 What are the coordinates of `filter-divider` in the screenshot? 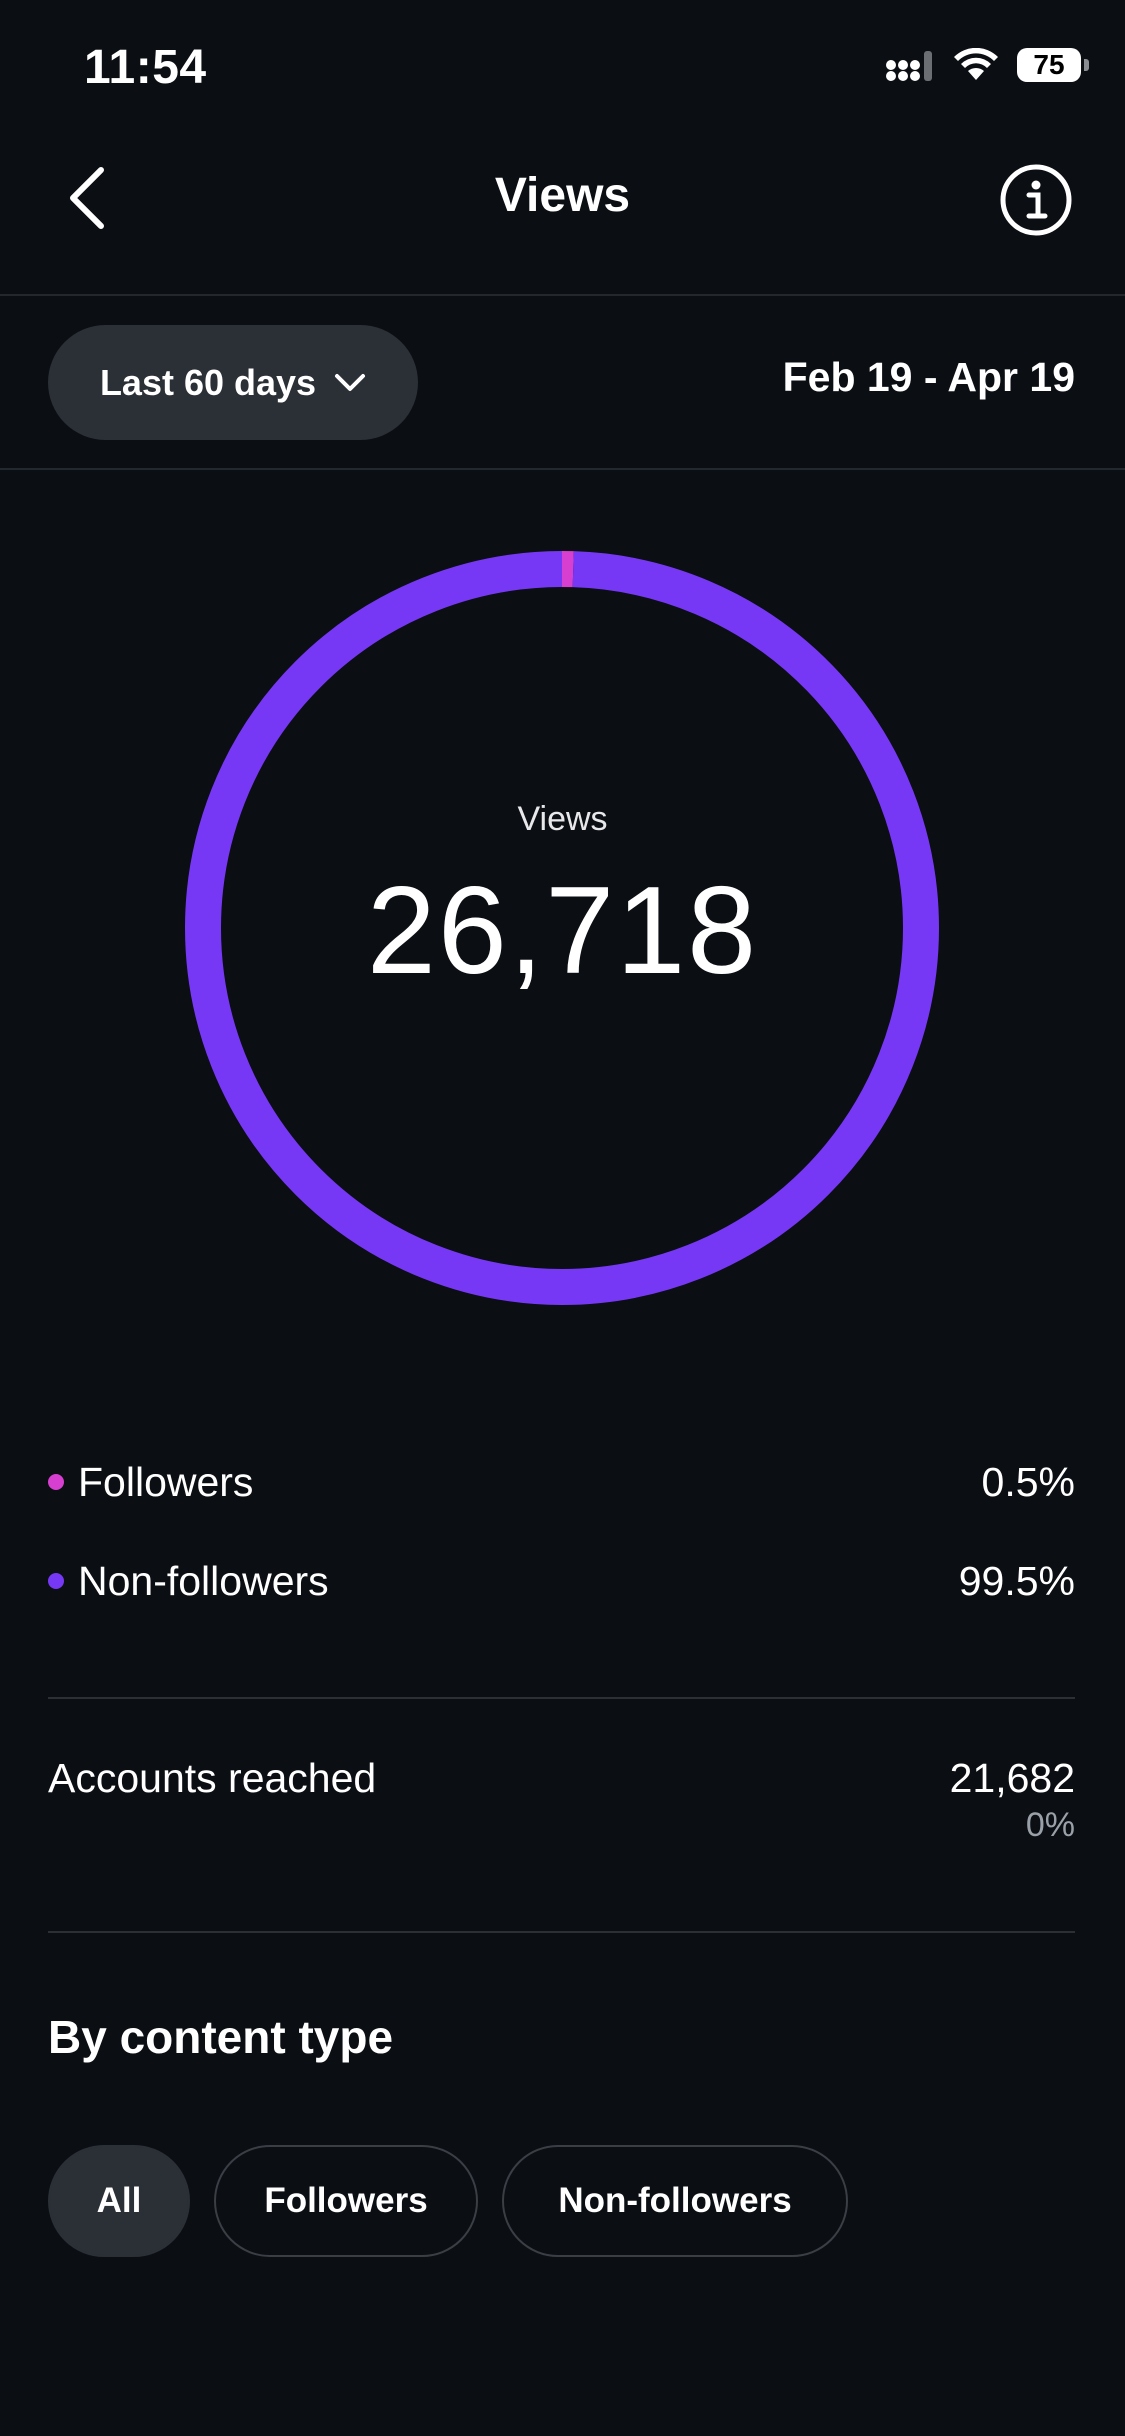 It's located at (562, 469).